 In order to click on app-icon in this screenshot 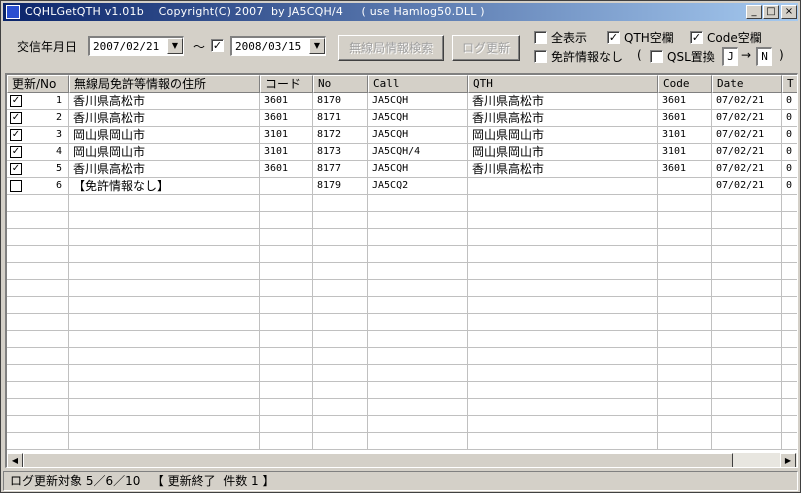, I will do `click(13, 12)`.